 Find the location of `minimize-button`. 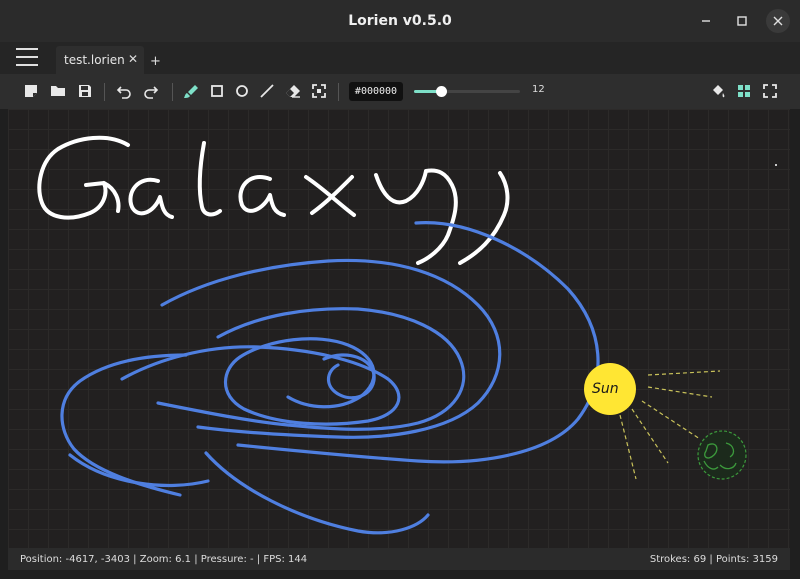

minimize-button is located at coordinates (706, 21).